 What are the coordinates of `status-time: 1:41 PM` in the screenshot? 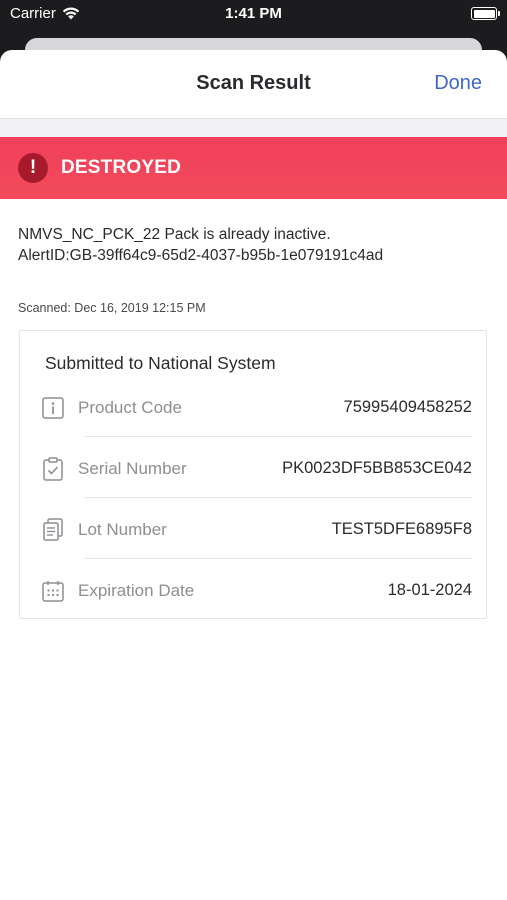 It's located at (253, 13).